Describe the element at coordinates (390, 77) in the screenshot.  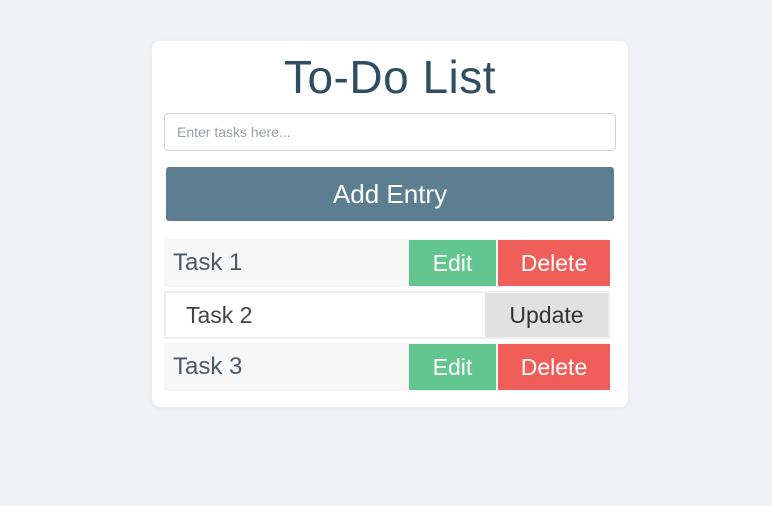
I see `page-title: To-Do List` at that location.